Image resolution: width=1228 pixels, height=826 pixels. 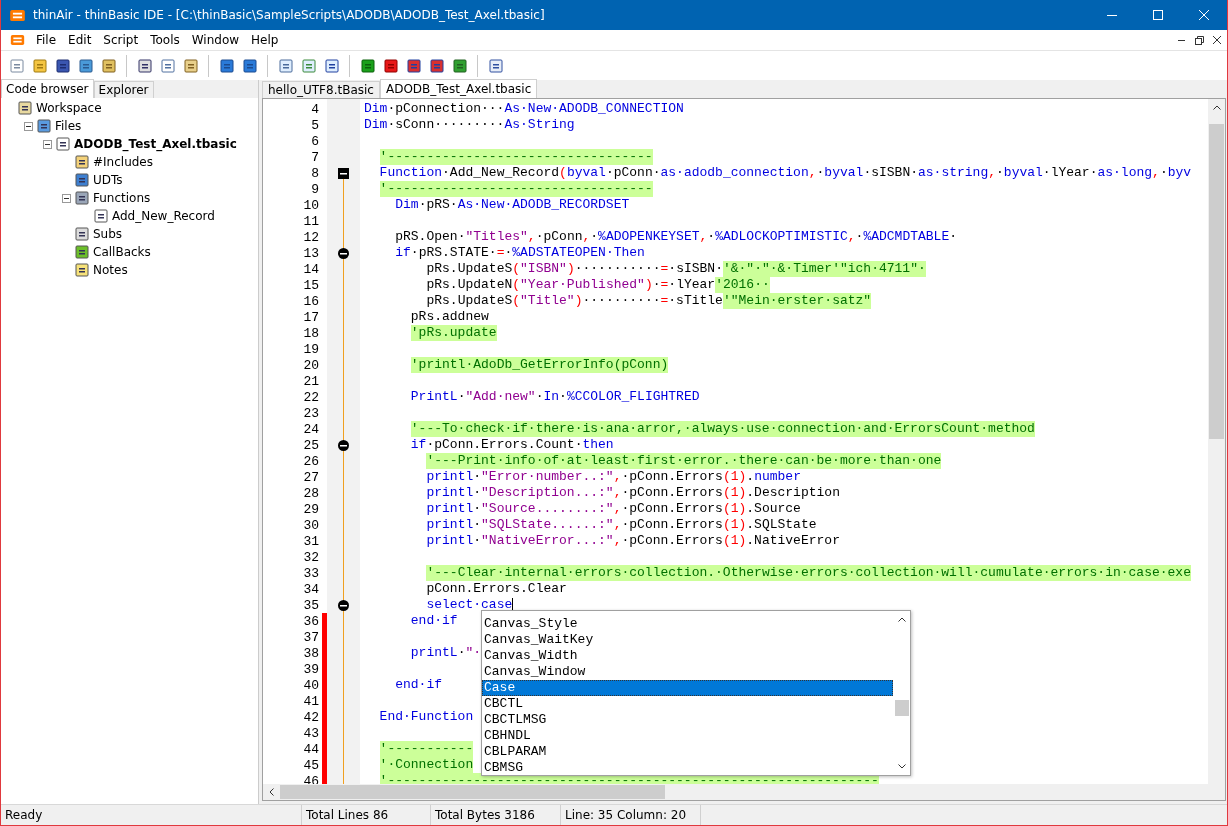 What do you see at coordinates (80, 40) in the screenshot?
I see `menu-item: Edit` at bounding box center [80, 40].